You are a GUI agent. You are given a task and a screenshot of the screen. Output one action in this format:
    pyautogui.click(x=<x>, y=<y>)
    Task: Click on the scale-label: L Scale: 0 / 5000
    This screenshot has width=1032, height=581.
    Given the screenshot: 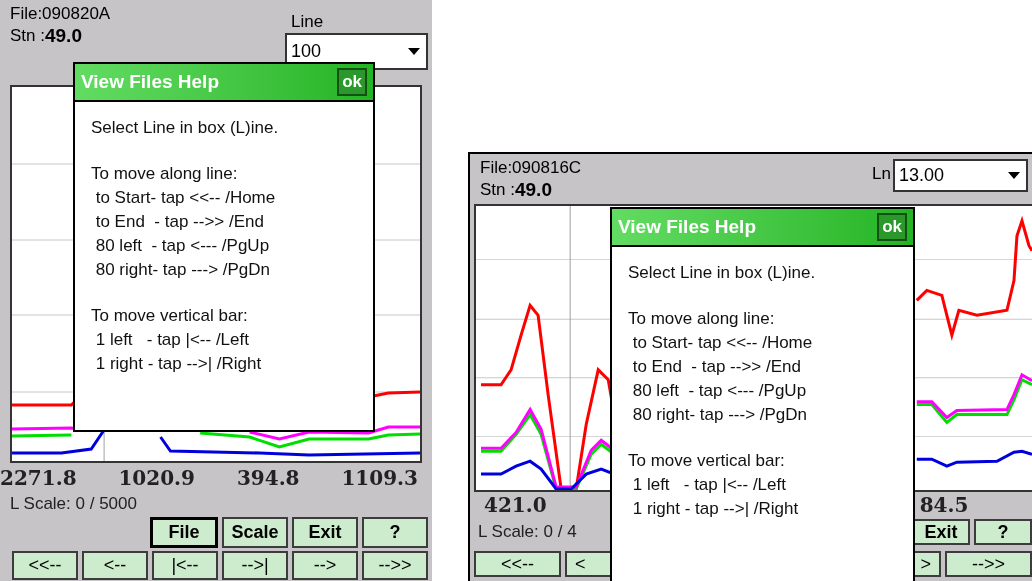 What is the action you would take?
    pyautogui.click(x=73, y=504)
    